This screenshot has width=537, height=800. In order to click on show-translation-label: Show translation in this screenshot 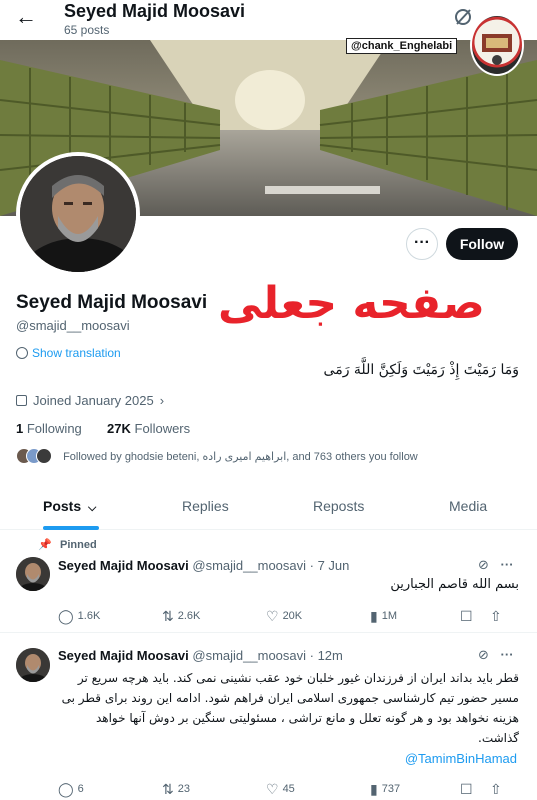, I will do `click(76, 353)`.